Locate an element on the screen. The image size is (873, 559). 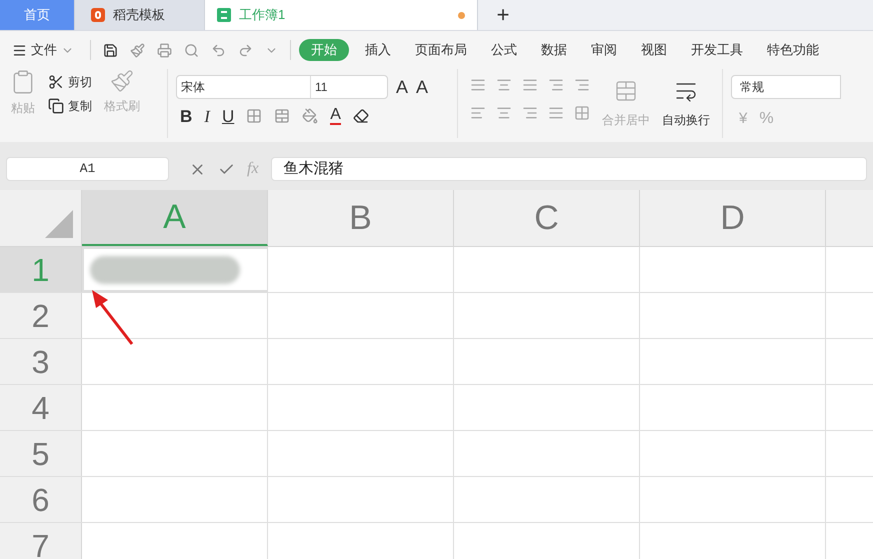
spreadsheet-logo-icon is located at coordinates (224, 15).